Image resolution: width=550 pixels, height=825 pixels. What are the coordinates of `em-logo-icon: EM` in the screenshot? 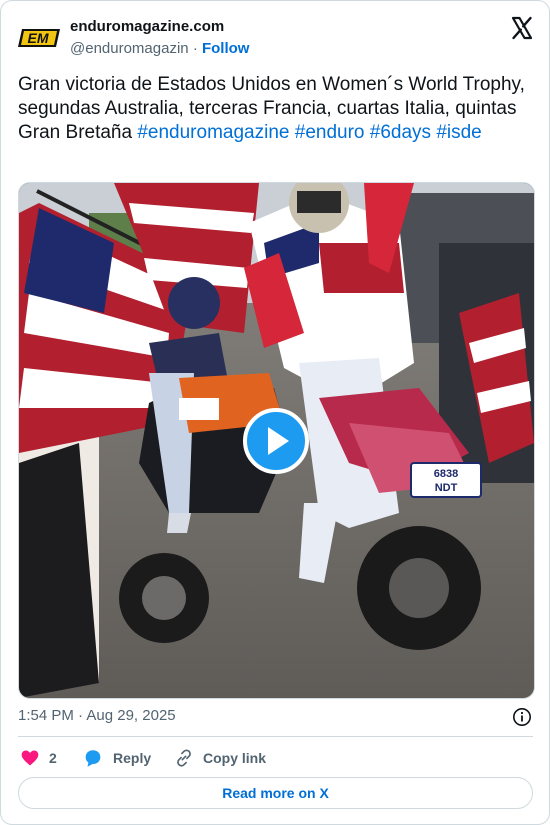 It's located at (40, 38).